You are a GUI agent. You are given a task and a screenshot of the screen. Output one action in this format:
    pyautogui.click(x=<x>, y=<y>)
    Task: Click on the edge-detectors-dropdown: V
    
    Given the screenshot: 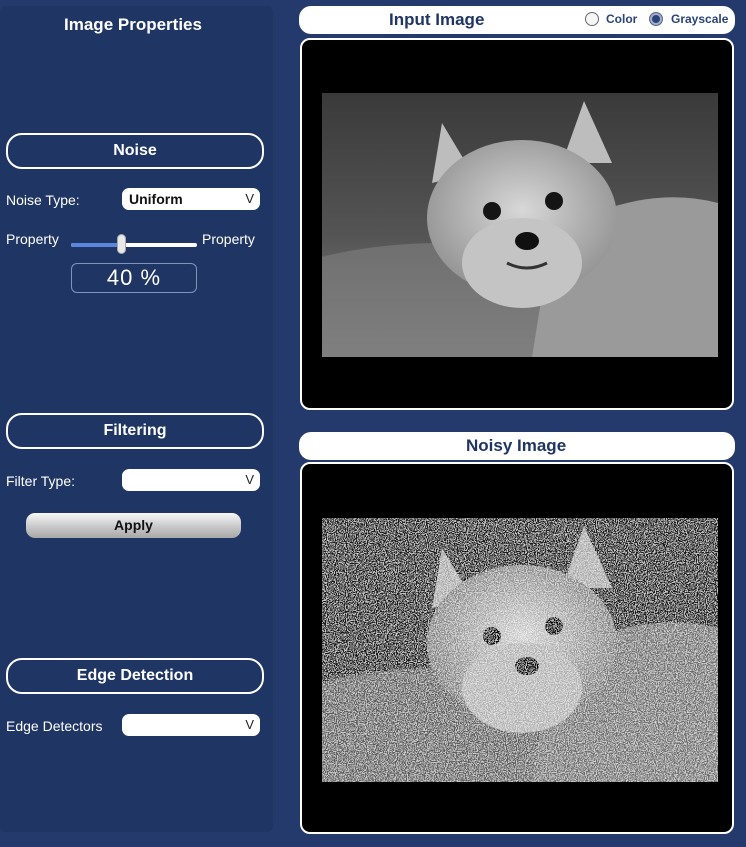 What is the action you would take?
    pyautogui.click(x=191, y=725)
    